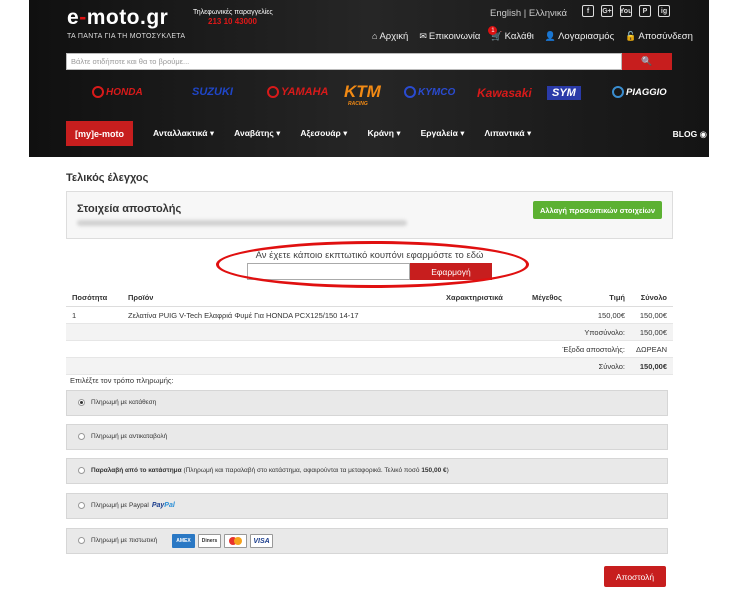 Image resolution: width=739 pixels, height=600 pixels. What do you see at coordinates (81, 436) in the screenshot?
I see `radio-cod` at bounding box center [81, 436].